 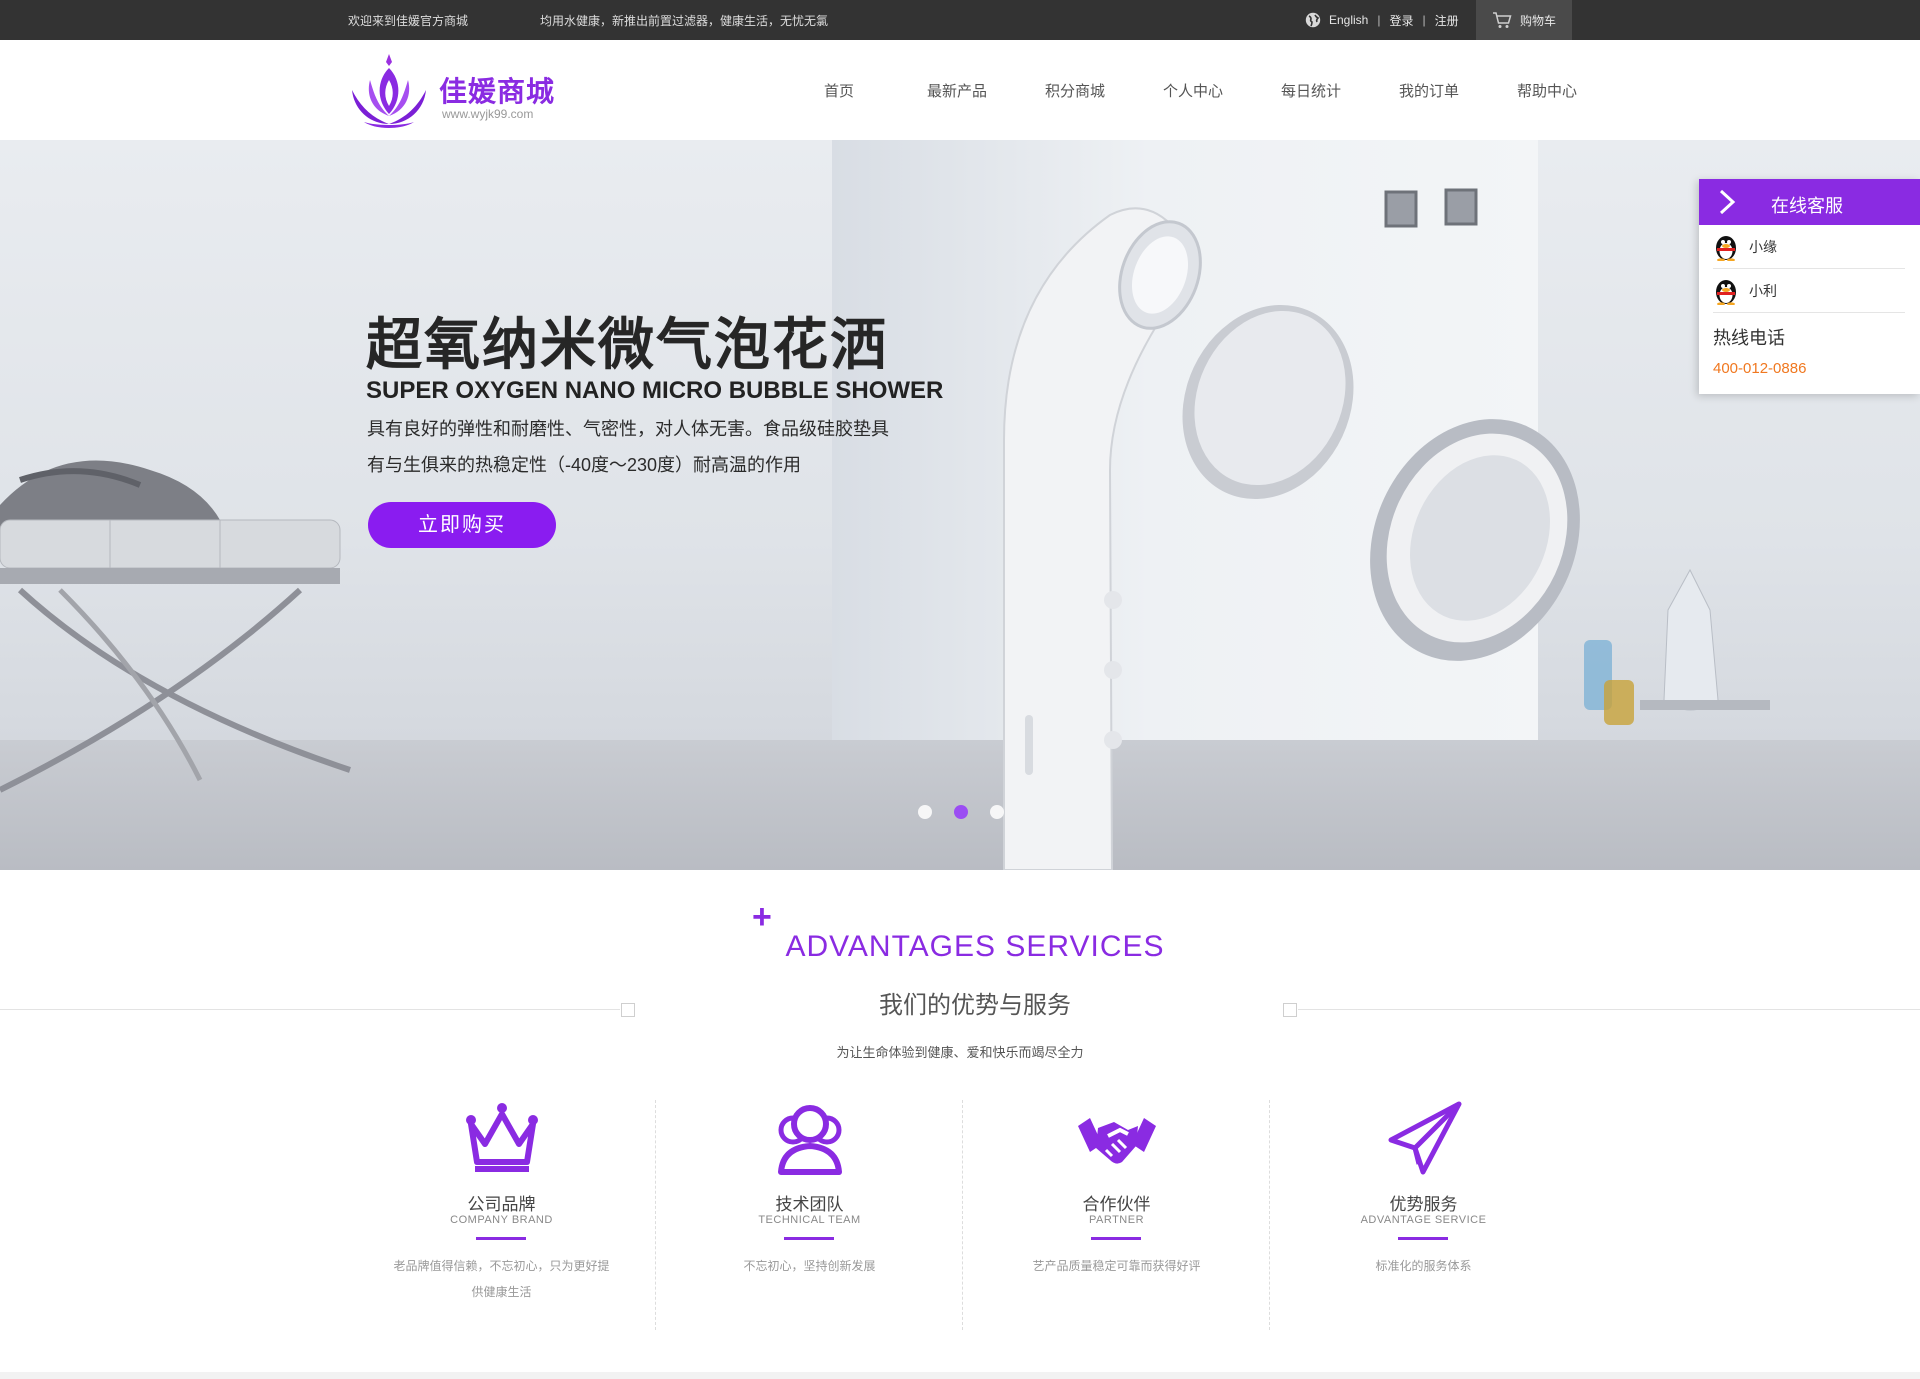 What do you see at coordinates (809, 1220) in the screenshot?
I see `feature-name-en: TECHNICAL TEAM` at bounding box center [809, 1220].